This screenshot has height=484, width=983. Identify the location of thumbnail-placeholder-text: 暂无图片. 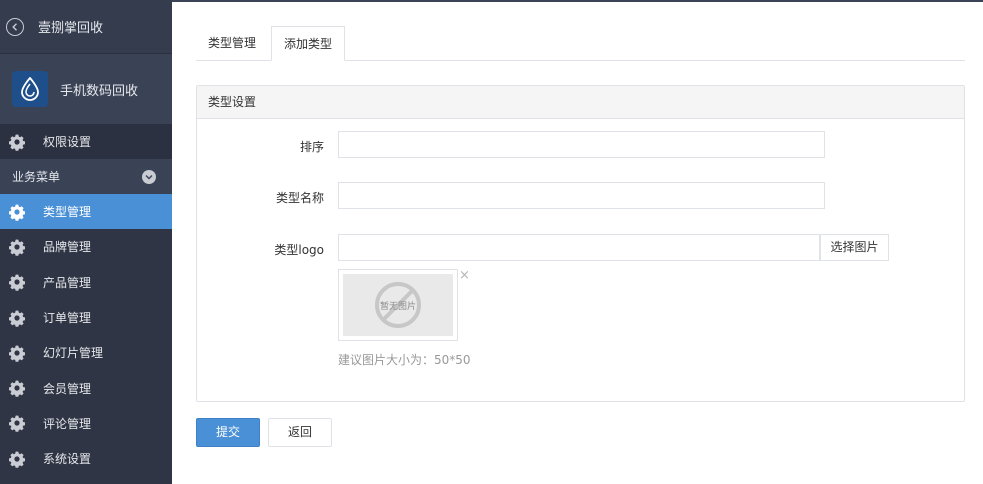
(398, 306).